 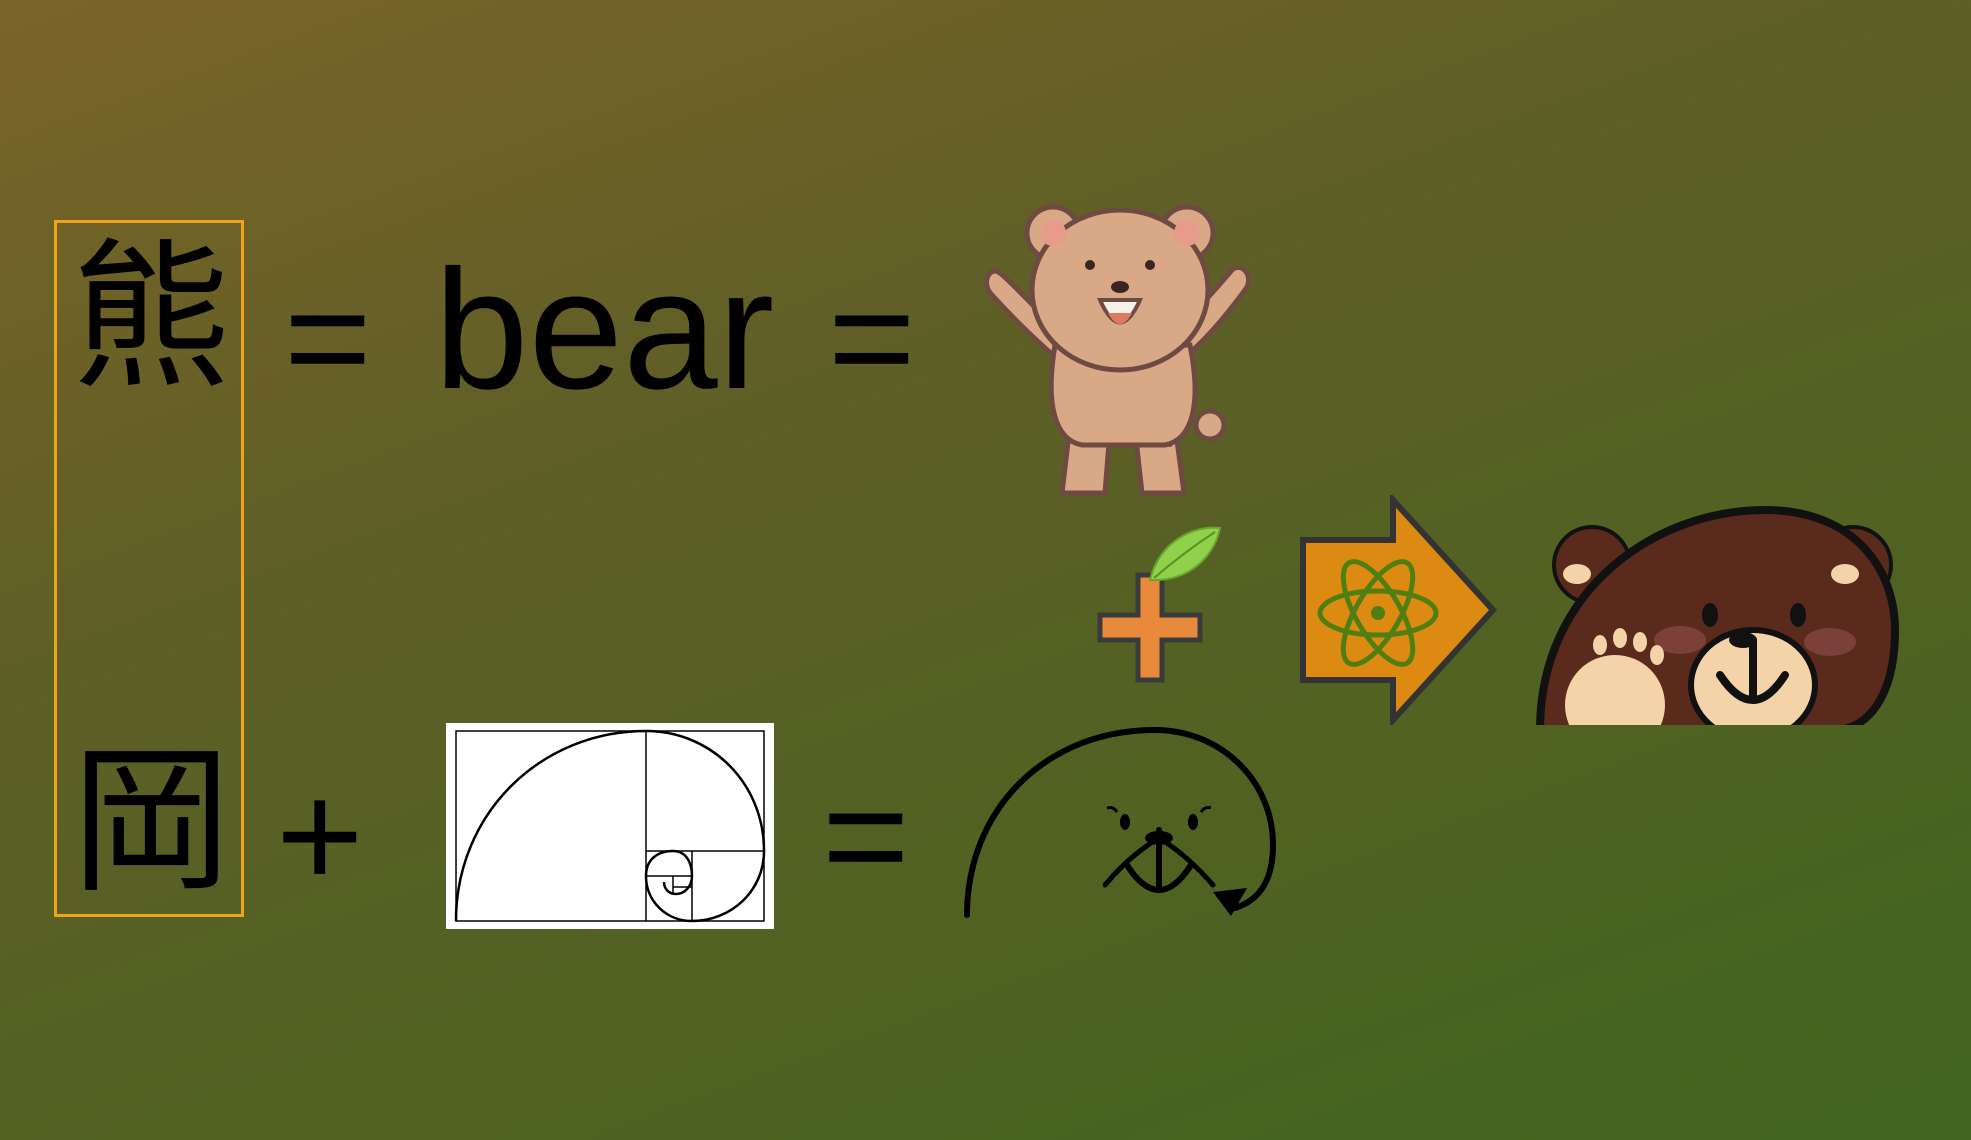 I want to click on plus-leaf-icon, so click(x=1155, y=605).